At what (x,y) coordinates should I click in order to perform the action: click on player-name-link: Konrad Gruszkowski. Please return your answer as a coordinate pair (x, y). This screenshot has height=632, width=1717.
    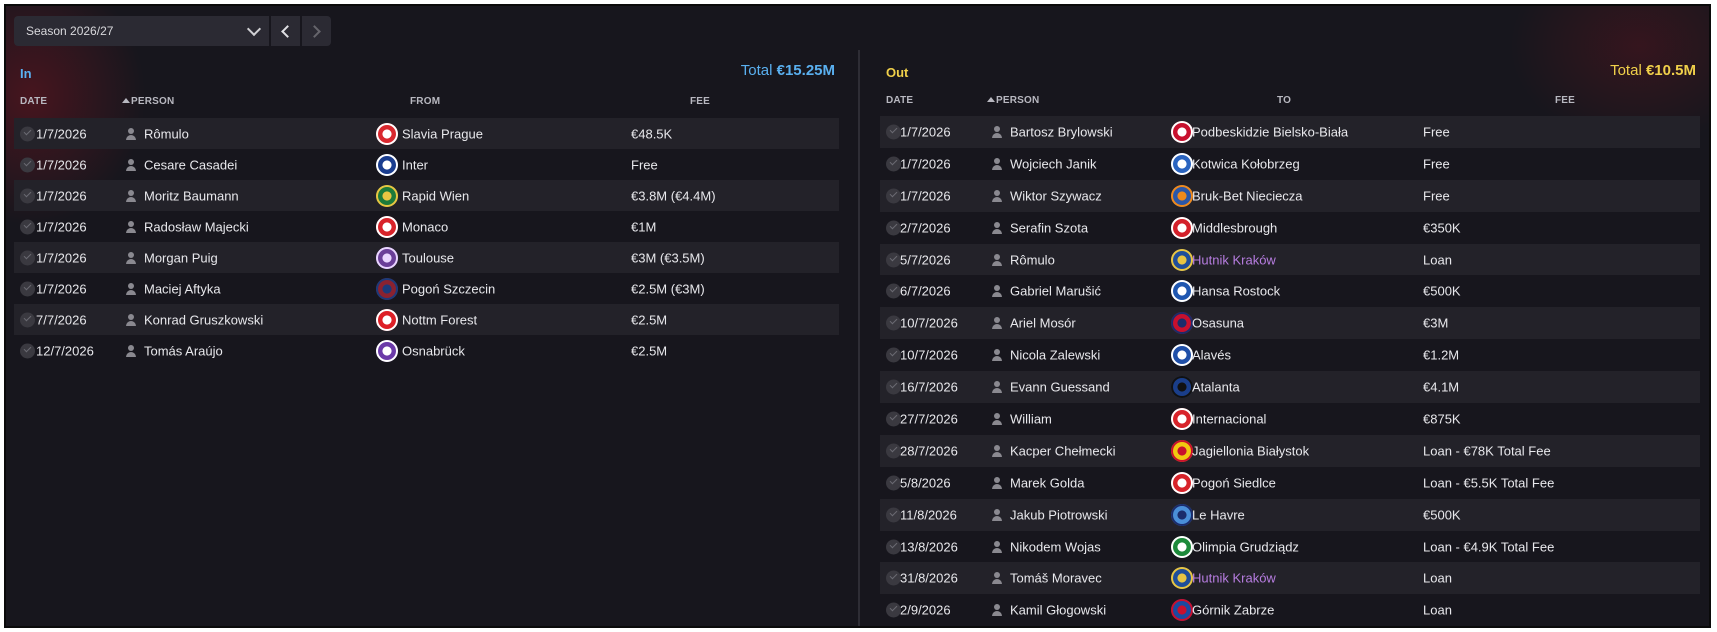
    Looking at the image, I should click on (203, 319).